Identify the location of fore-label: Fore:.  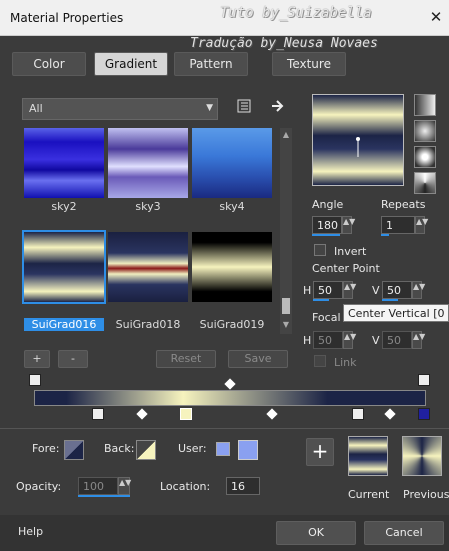
(46, 448).